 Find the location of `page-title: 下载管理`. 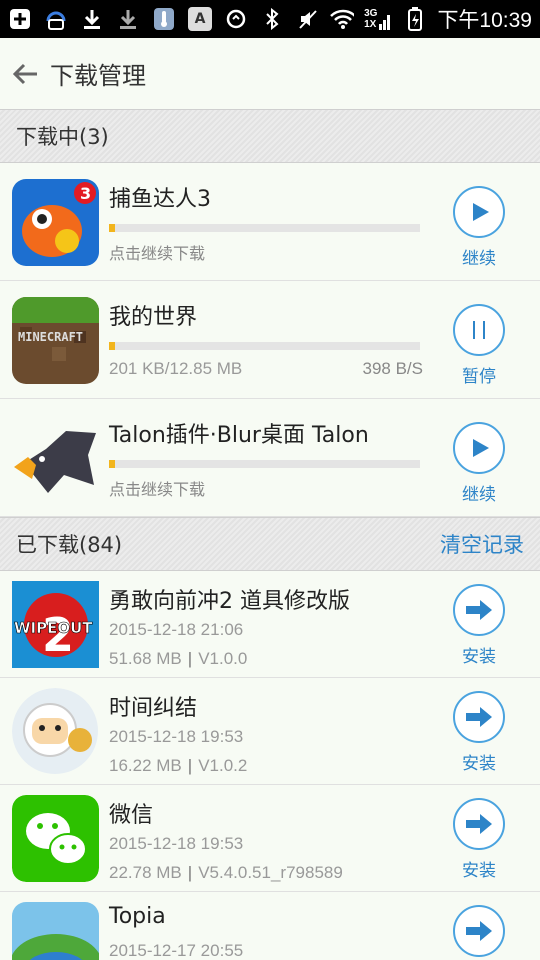

page-title: 下载管理 is located at coordinates (98, 76).